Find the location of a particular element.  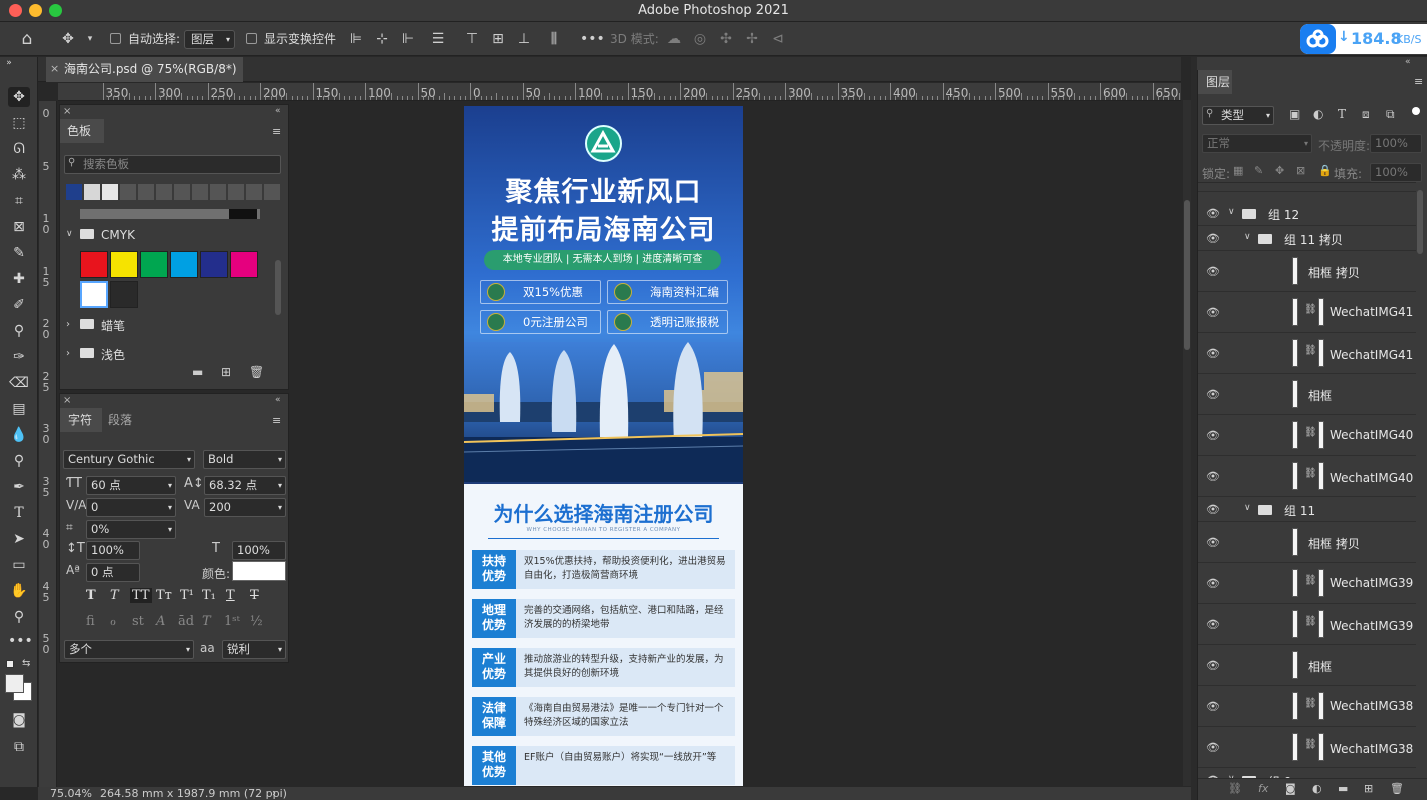

hand-tool-icon: ✋ is located at coordinates (19, 591).